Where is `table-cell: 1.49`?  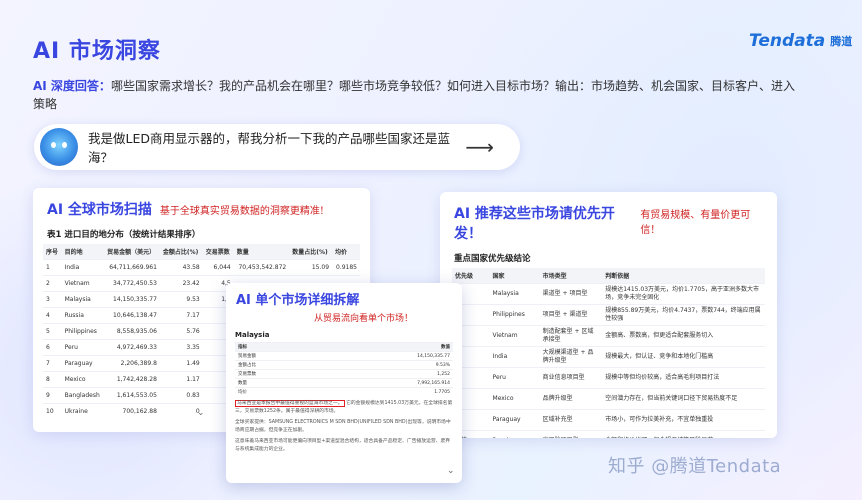
table-cell: 1.49 is located at coordinates (181, 363).